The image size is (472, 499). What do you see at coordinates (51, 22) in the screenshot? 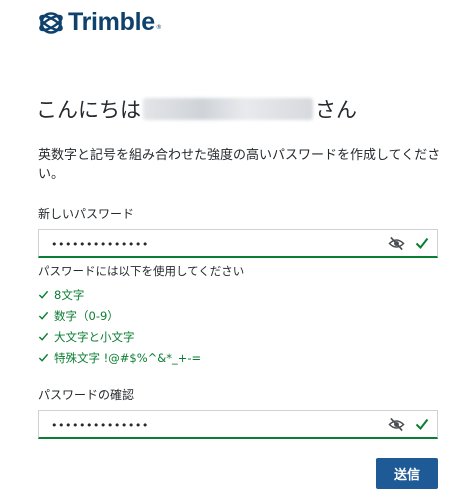
I see `trimble-globe-icon` at bounding box center [51, 22].